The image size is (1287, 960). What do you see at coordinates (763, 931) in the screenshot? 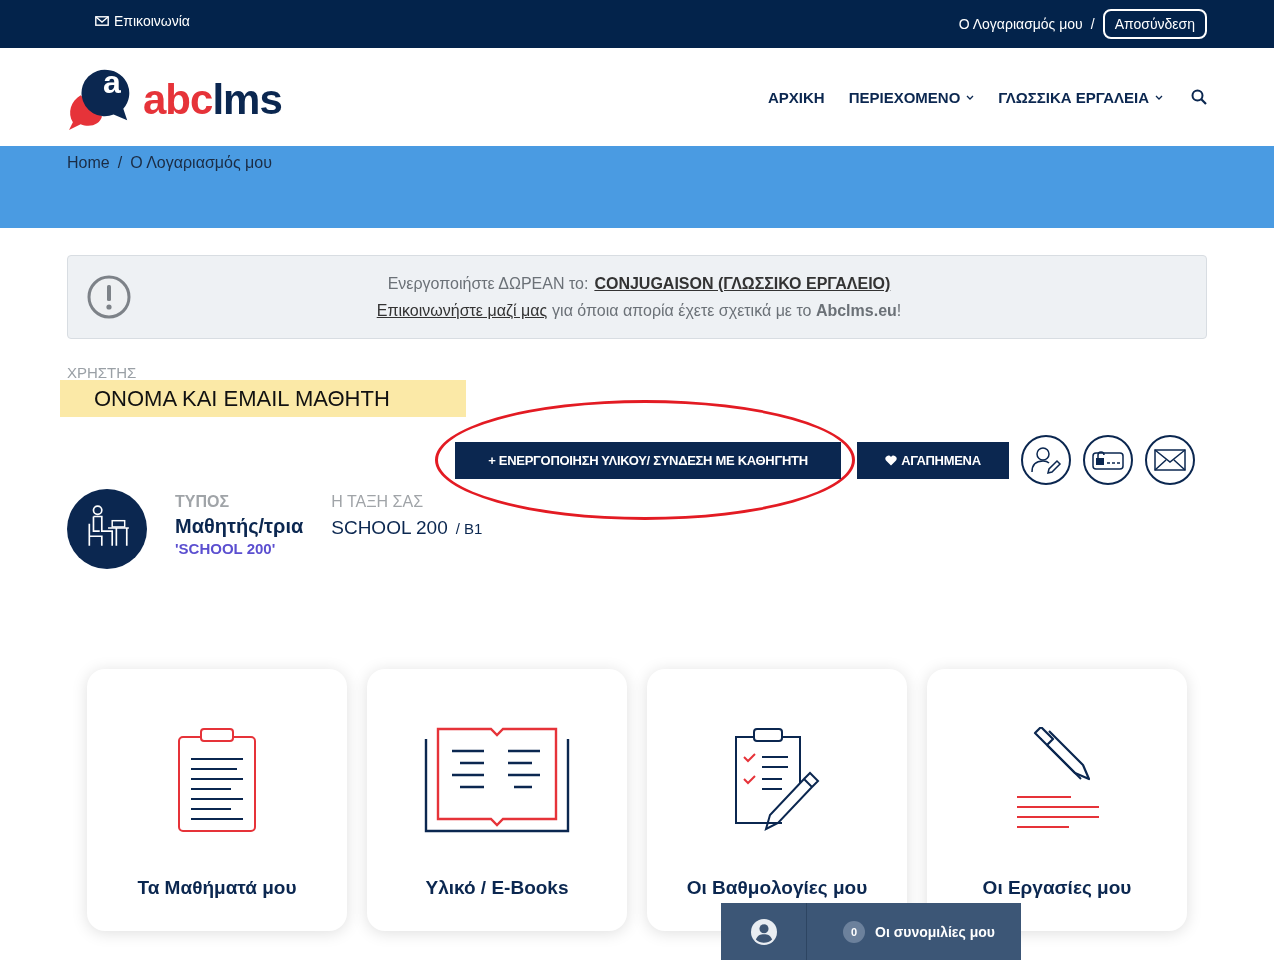
I see `user-avatar-icon` at bounding box center [763, 931].